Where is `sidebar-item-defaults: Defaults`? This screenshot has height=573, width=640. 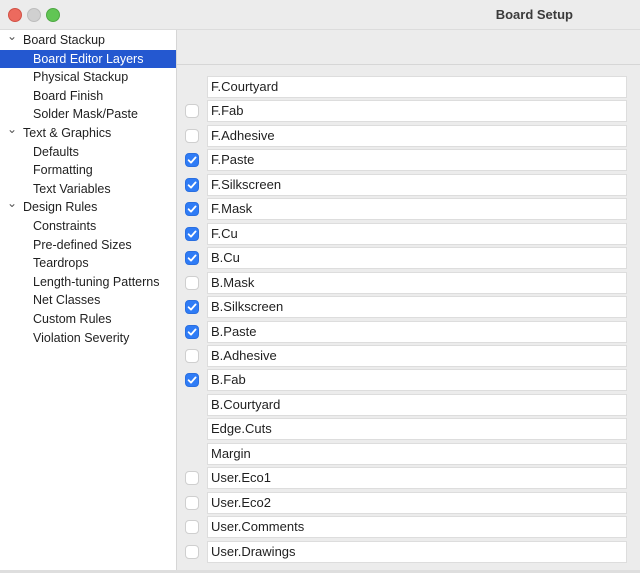 sidebar-item-defaults: Defaults is located at coordinates (88, 152).